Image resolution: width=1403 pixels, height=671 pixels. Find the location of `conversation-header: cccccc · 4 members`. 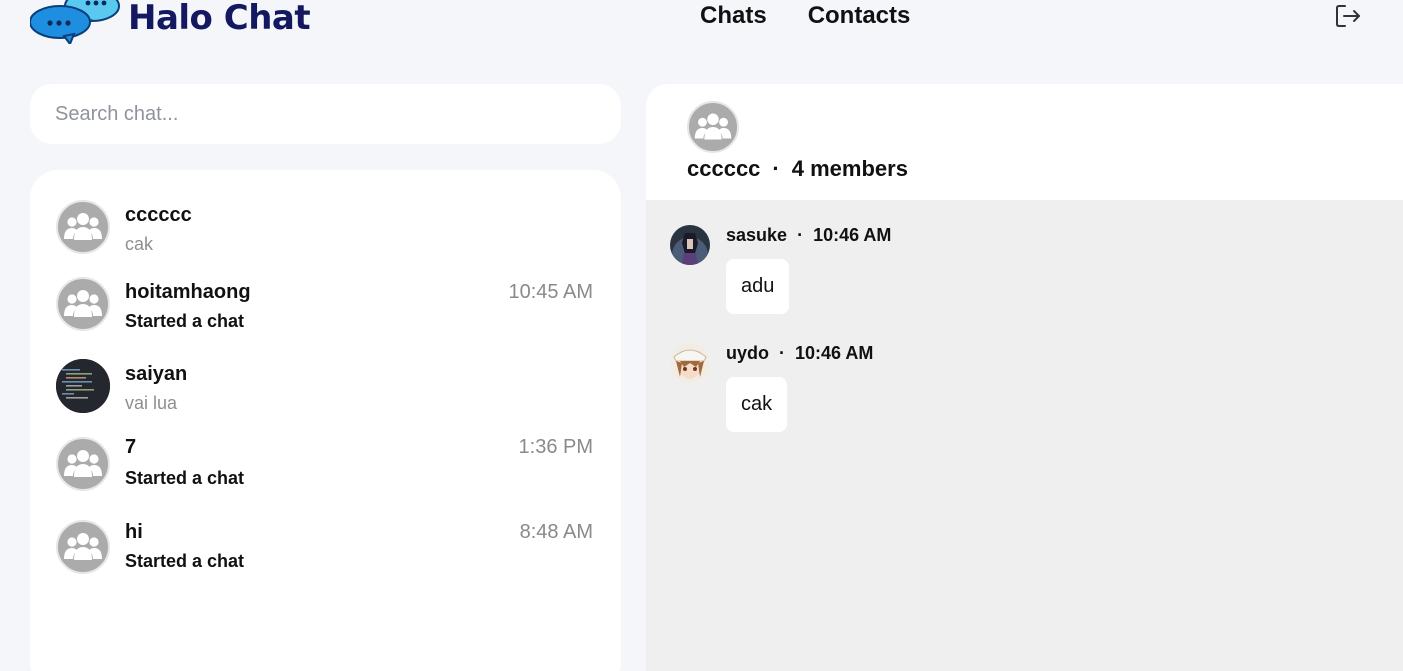

conversation-header: cccccc · 4 members is located at coordinates (1024, 142).